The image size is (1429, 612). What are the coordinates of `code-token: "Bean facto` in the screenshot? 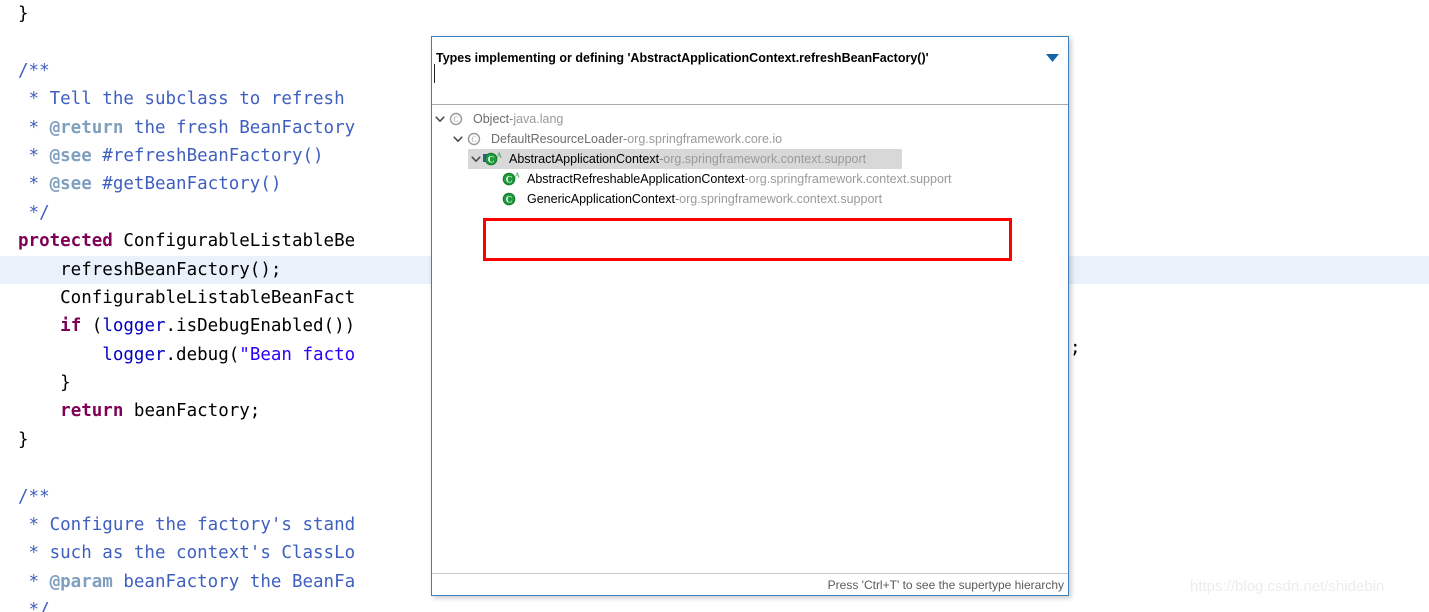 It's located at (297, 354).